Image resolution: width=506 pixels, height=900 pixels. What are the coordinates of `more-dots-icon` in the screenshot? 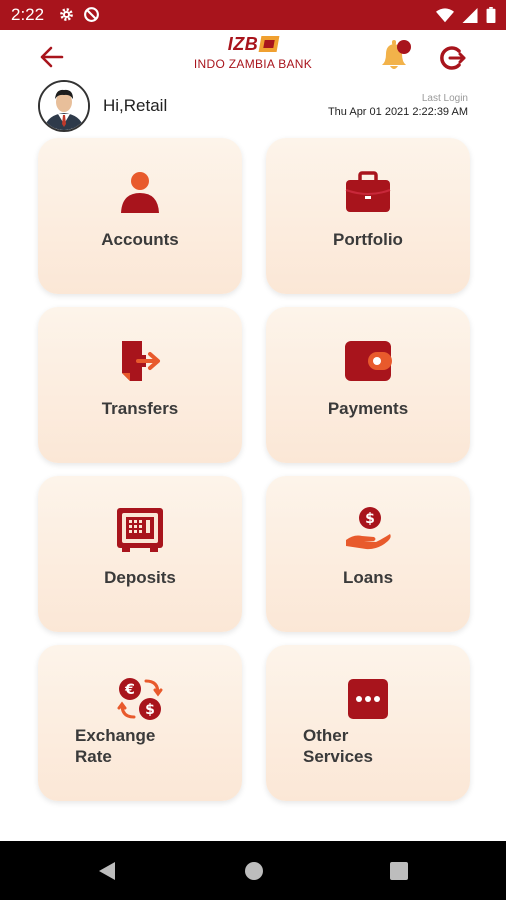 It's located at (368, 699).